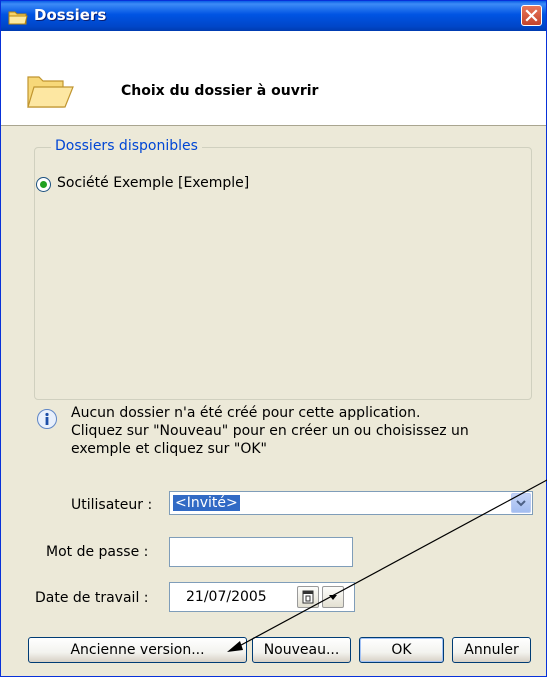 This screenshot has width=547, height=677. What do you see at coordinates (169, 449) in the screenshot?
I see `info-line: exemple et cliquez sur "OK"` at bounding box center [169, 449].